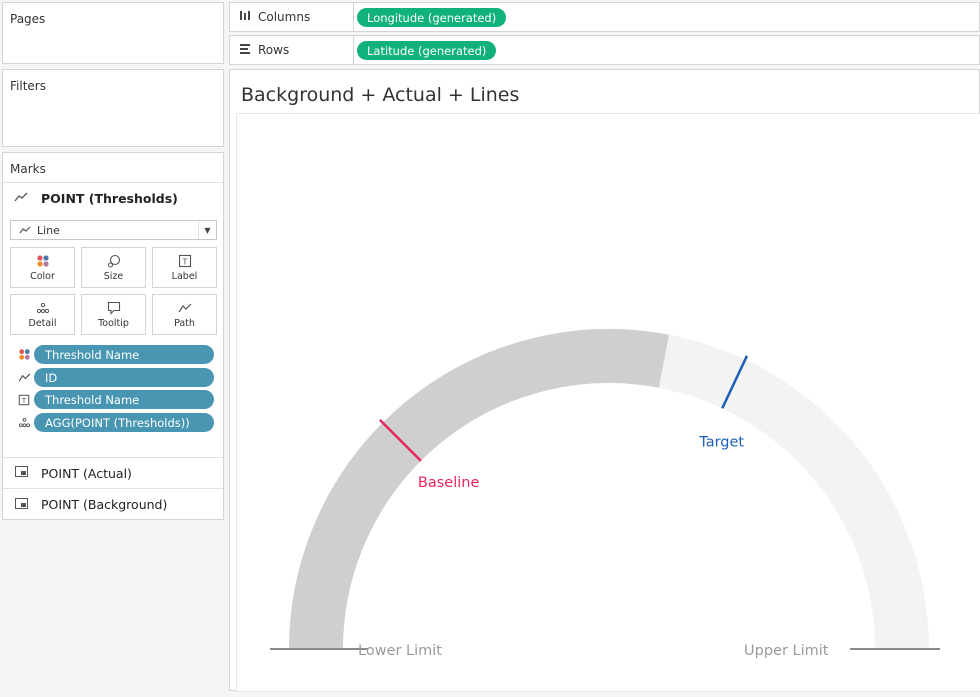 Image resolution: width=980 pixels, height=697 pixels. I want to click on rows-shelf: Rows Latitude (generated), so click(604, 50).